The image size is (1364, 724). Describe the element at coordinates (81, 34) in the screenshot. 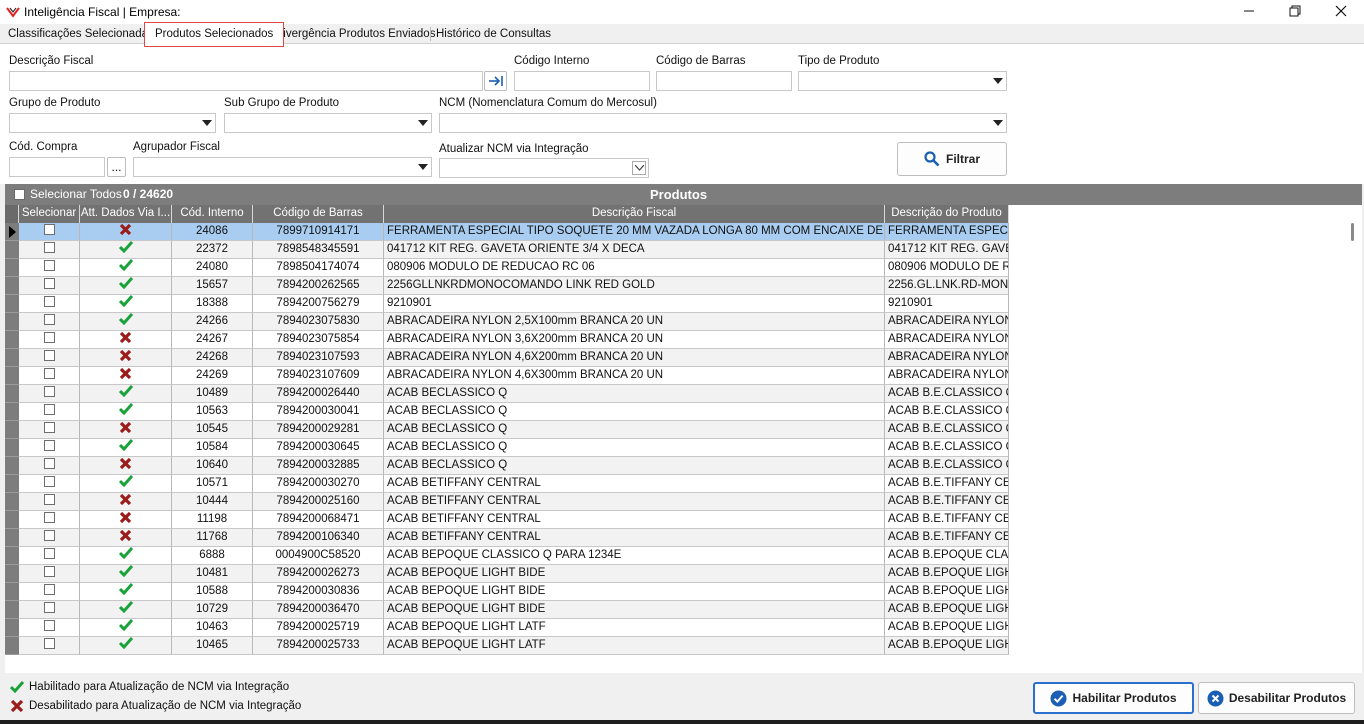

I see `tab-classificacoes: Classificações Selecionadas` at that location.